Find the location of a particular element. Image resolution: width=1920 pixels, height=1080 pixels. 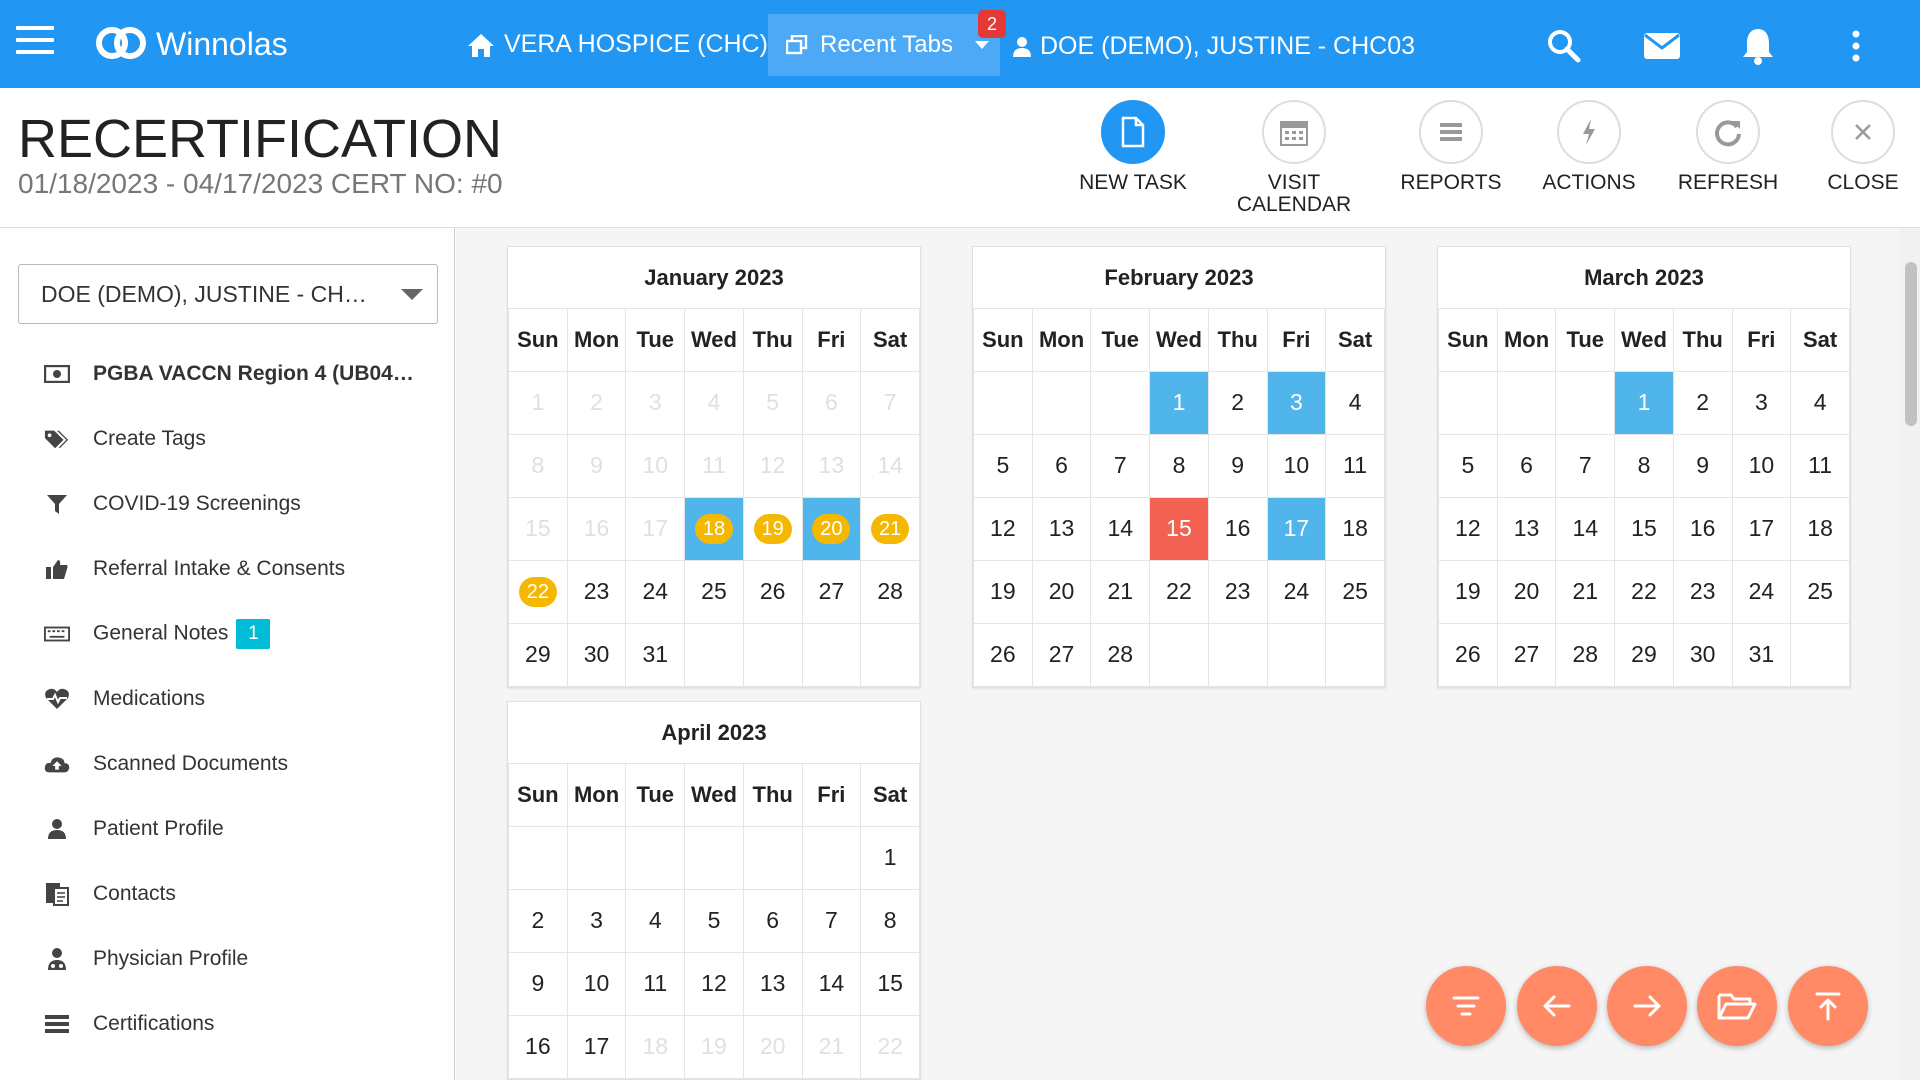

bell-icon is located at coordinates (1758, 46).